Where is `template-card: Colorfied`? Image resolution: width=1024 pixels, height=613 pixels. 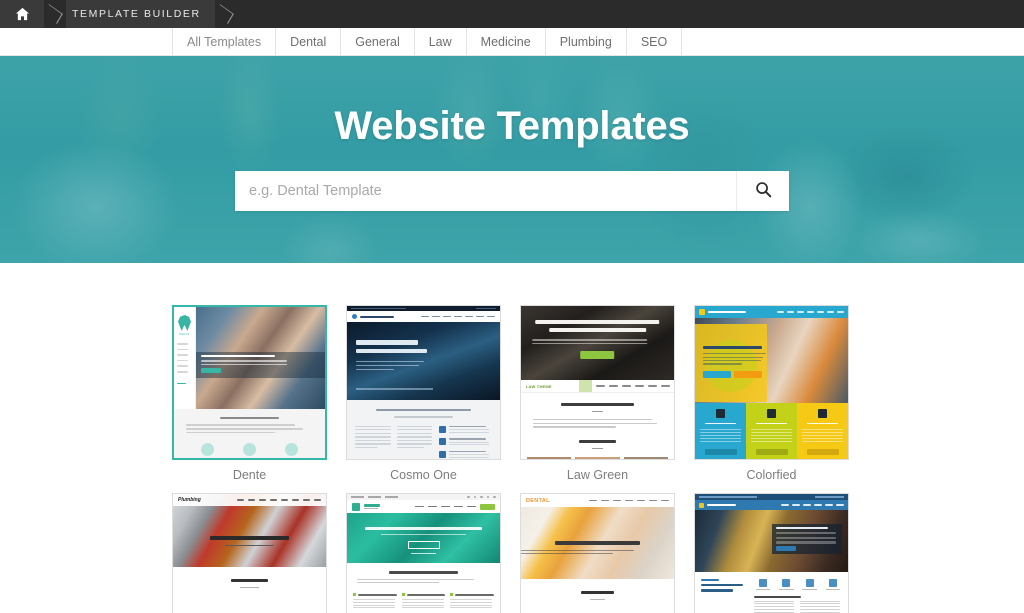 template-card: Colorfied is located at coordinates (771, 393).